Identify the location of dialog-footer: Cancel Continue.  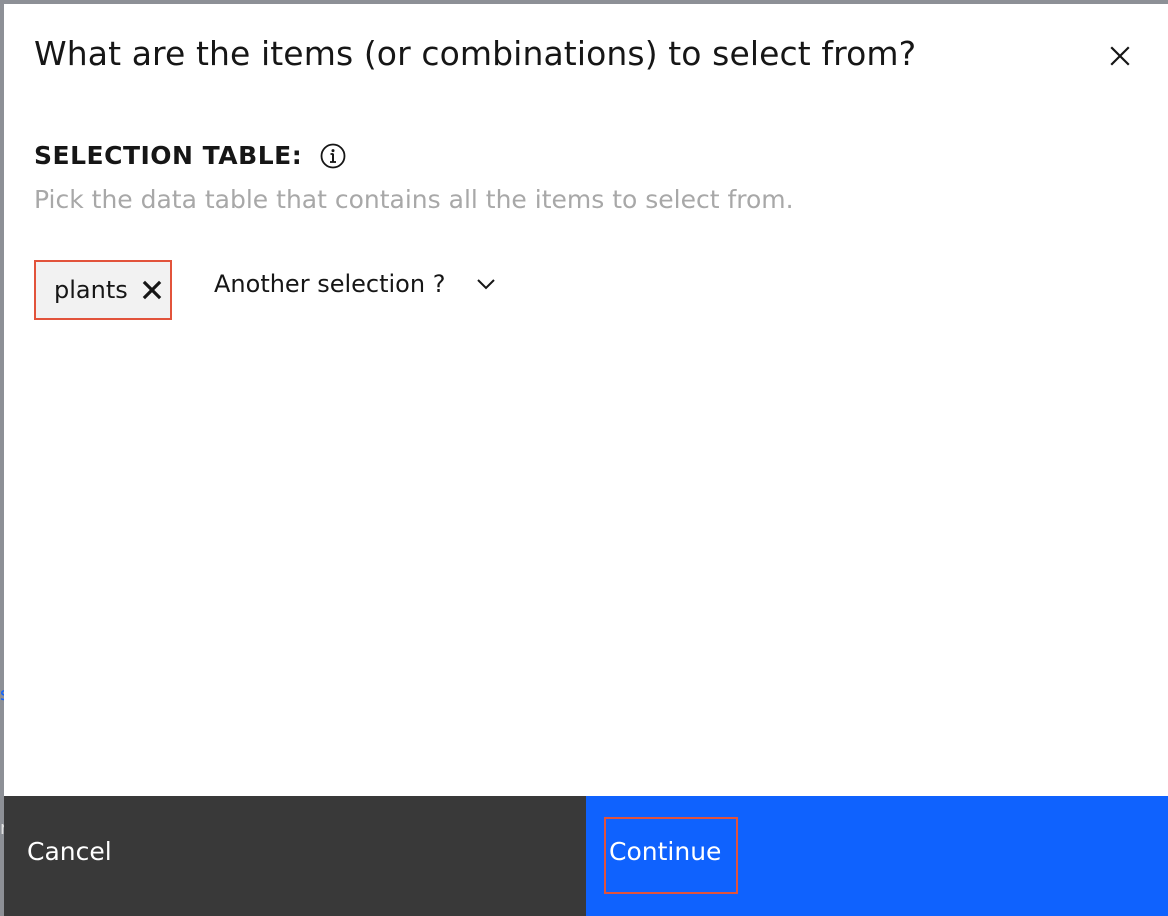
(586, 856).